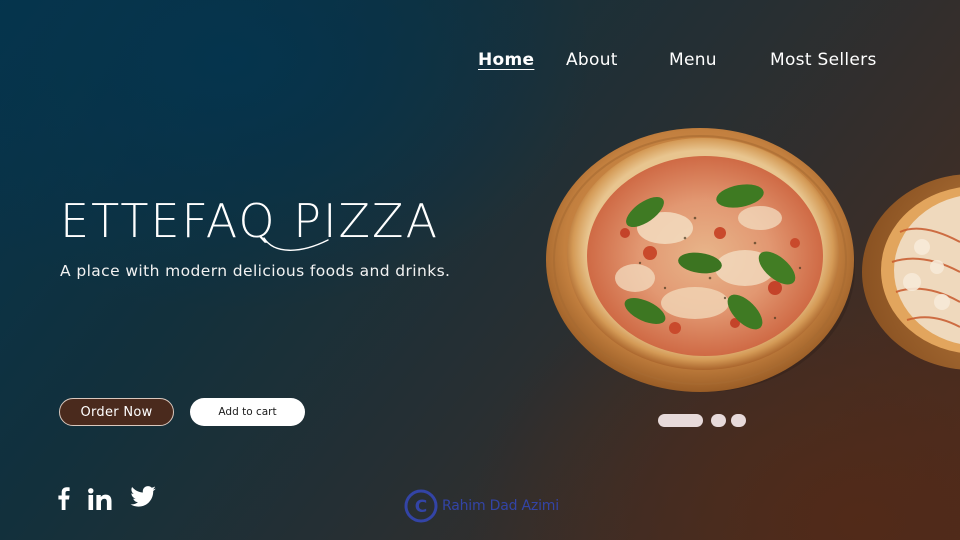  What do you see at coordinates (592, 60) in the screenshot?
I see `nav-about: About` at bounding box center [592, 60].